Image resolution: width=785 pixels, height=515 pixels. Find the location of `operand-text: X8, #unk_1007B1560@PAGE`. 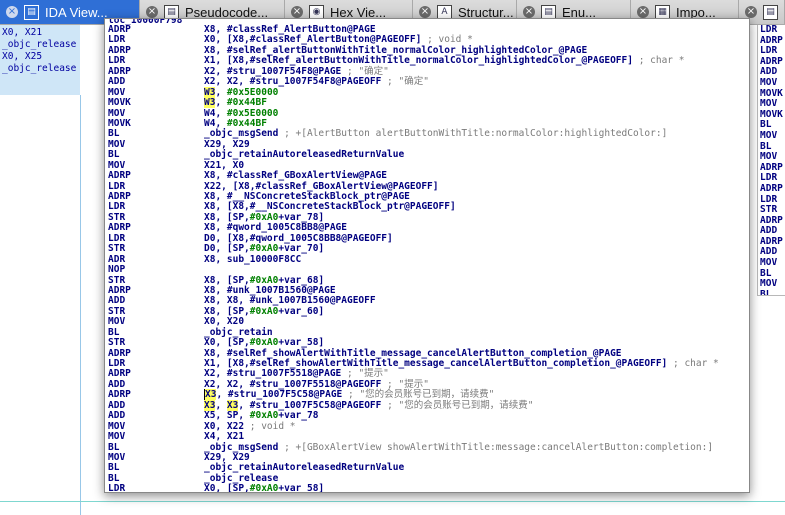

operand-text: X8, #unk_1007B1560@PAGE is located at coordinates (270, 290).